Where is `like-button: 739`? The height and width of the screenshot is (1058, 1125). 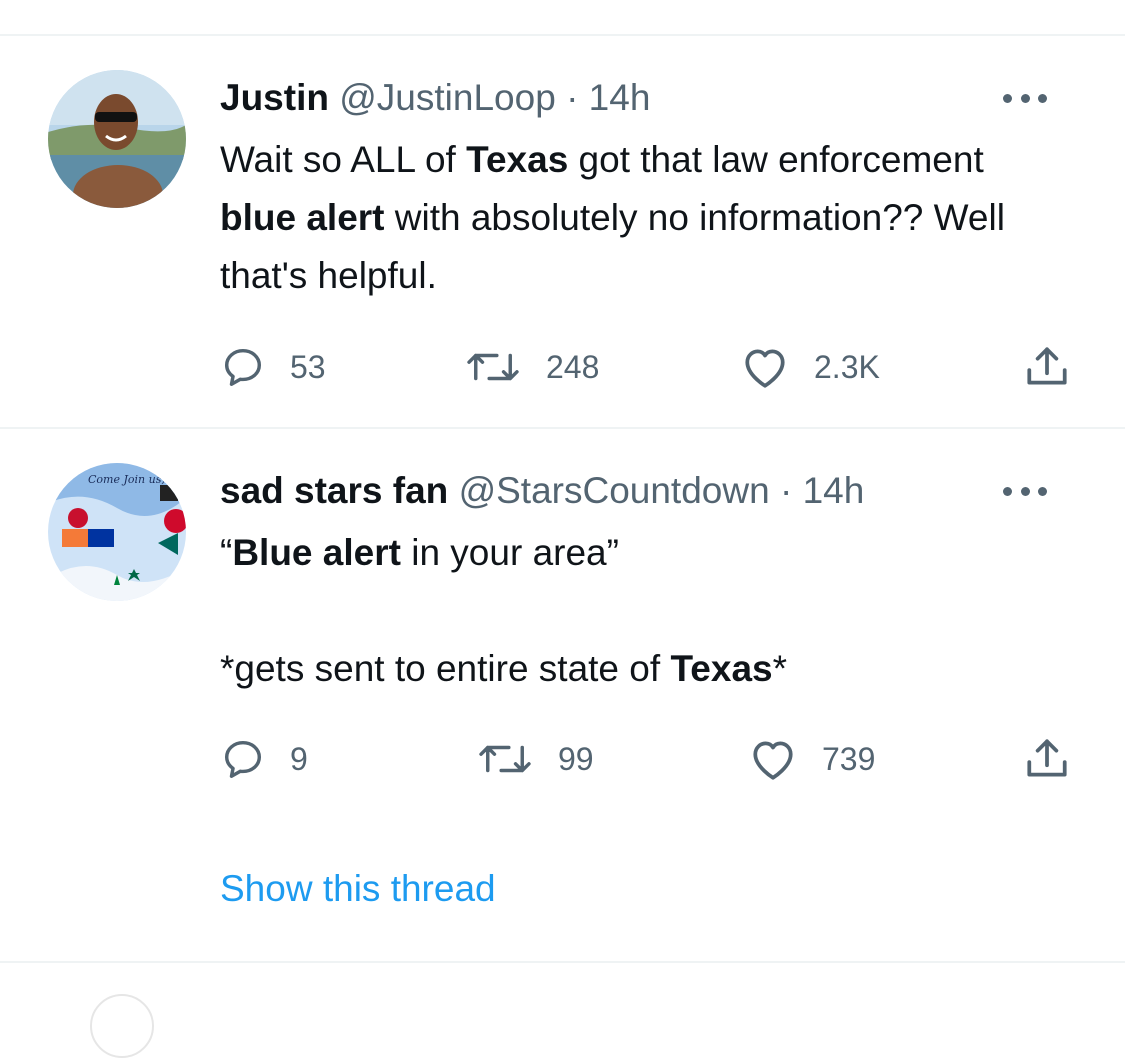 like-button: 739 is located at coordinates (811, 759).